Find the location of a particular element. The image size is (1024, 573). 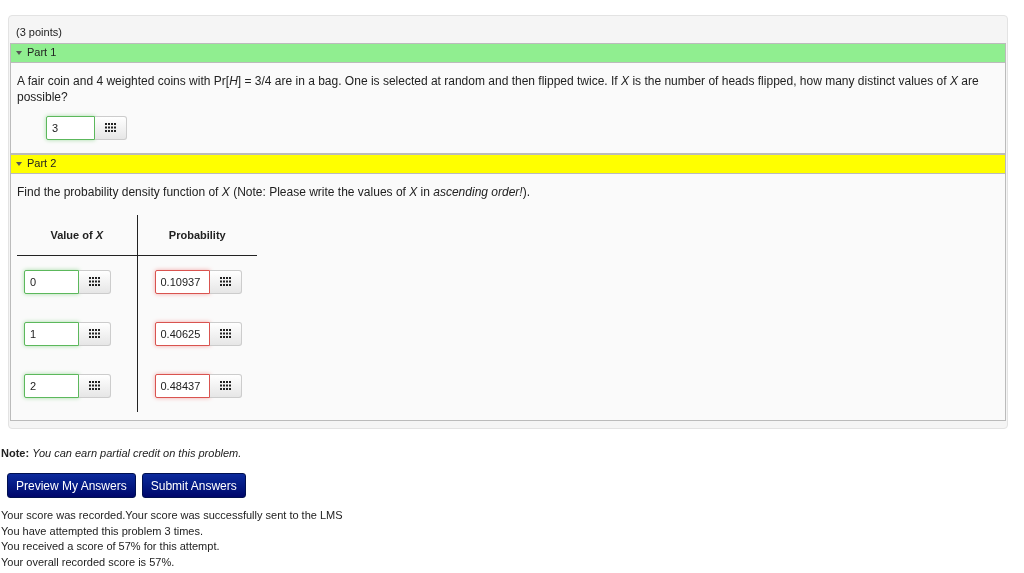

status-message: You have attempted this problem 3 times. is located at coordinates (102, 531).